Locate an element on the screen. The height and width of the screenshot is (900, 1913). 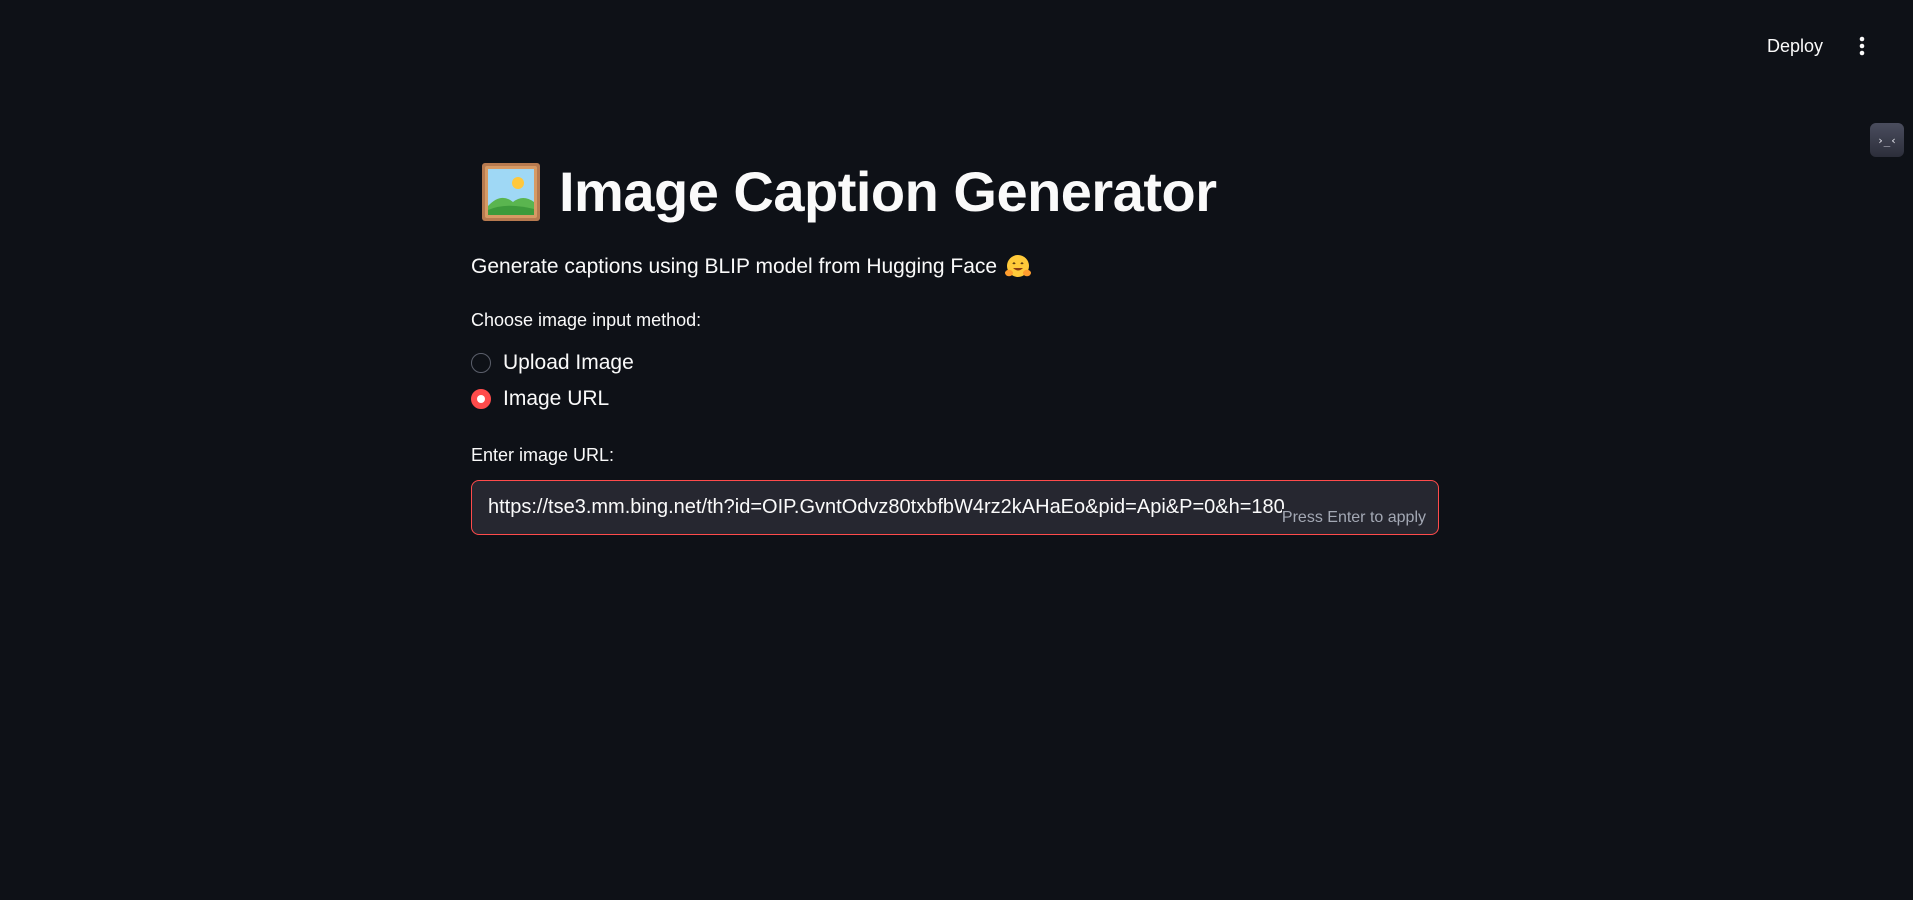
main-menu-button is located at coordinates (1862, 46).